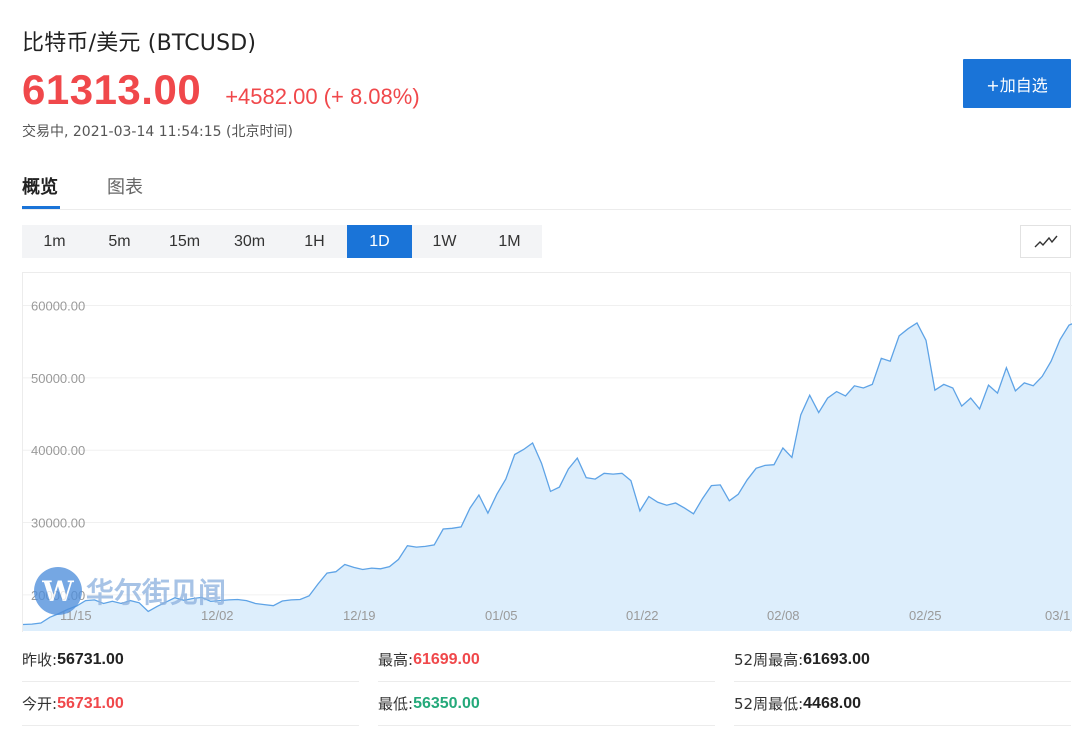  Describe the element at coordinates (1017, 83) in the screenshot. I see `add-to-watchlist-button: +加自选` at that location.